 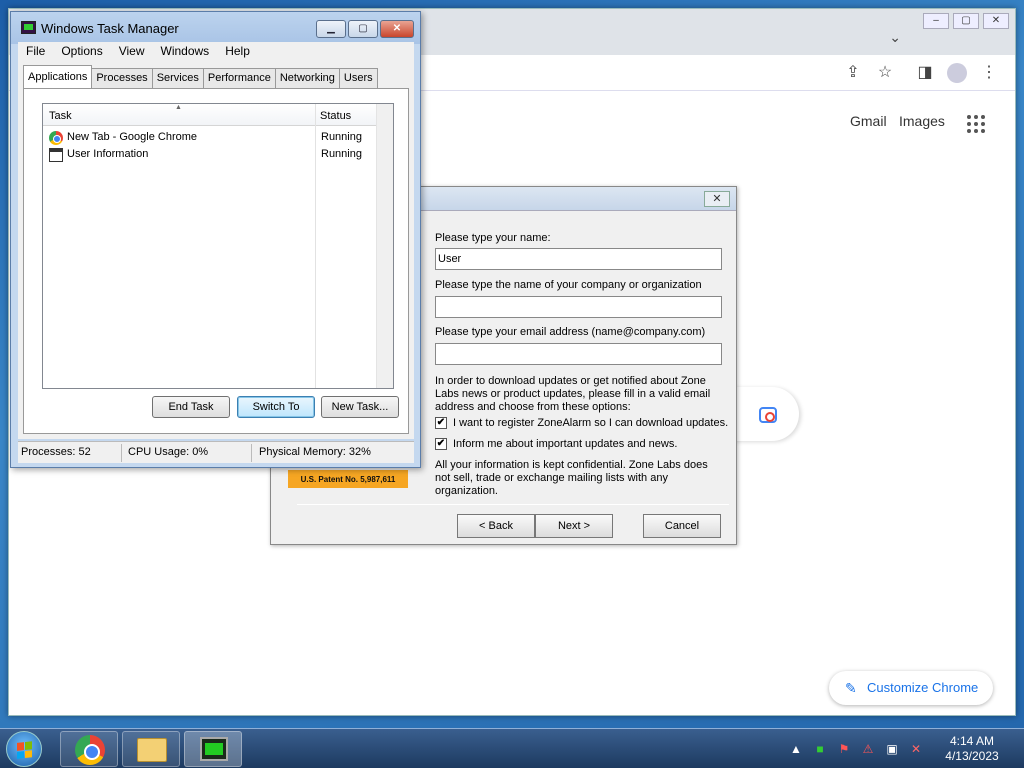 What do you see at coordinates (185, 52) in the screenshot?
I see `menu-windows: Windows` at bounding box center [185, 52].